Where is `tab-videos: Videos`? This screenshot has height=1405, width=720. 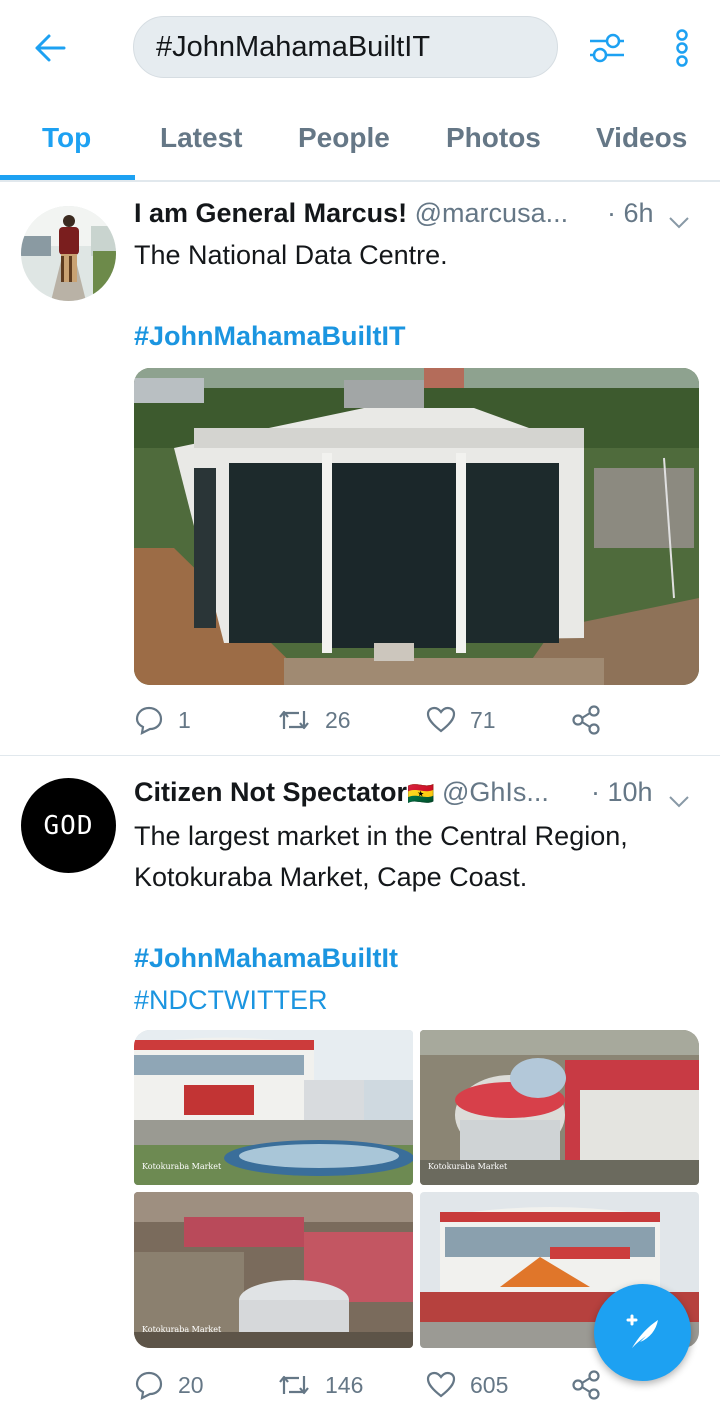 tab-videos: Videos is located at coordinates (641, 138).